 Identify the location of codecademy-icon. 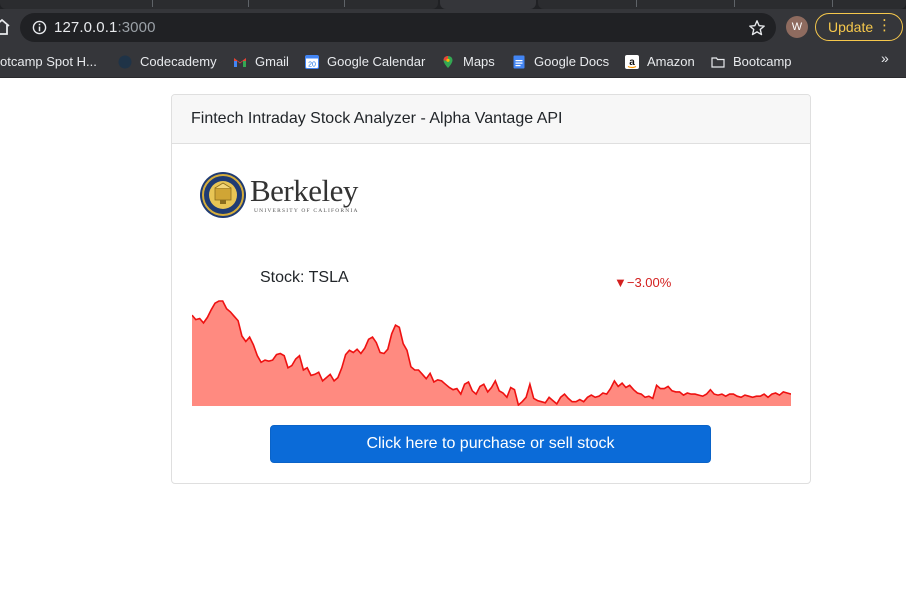
(125, 62).